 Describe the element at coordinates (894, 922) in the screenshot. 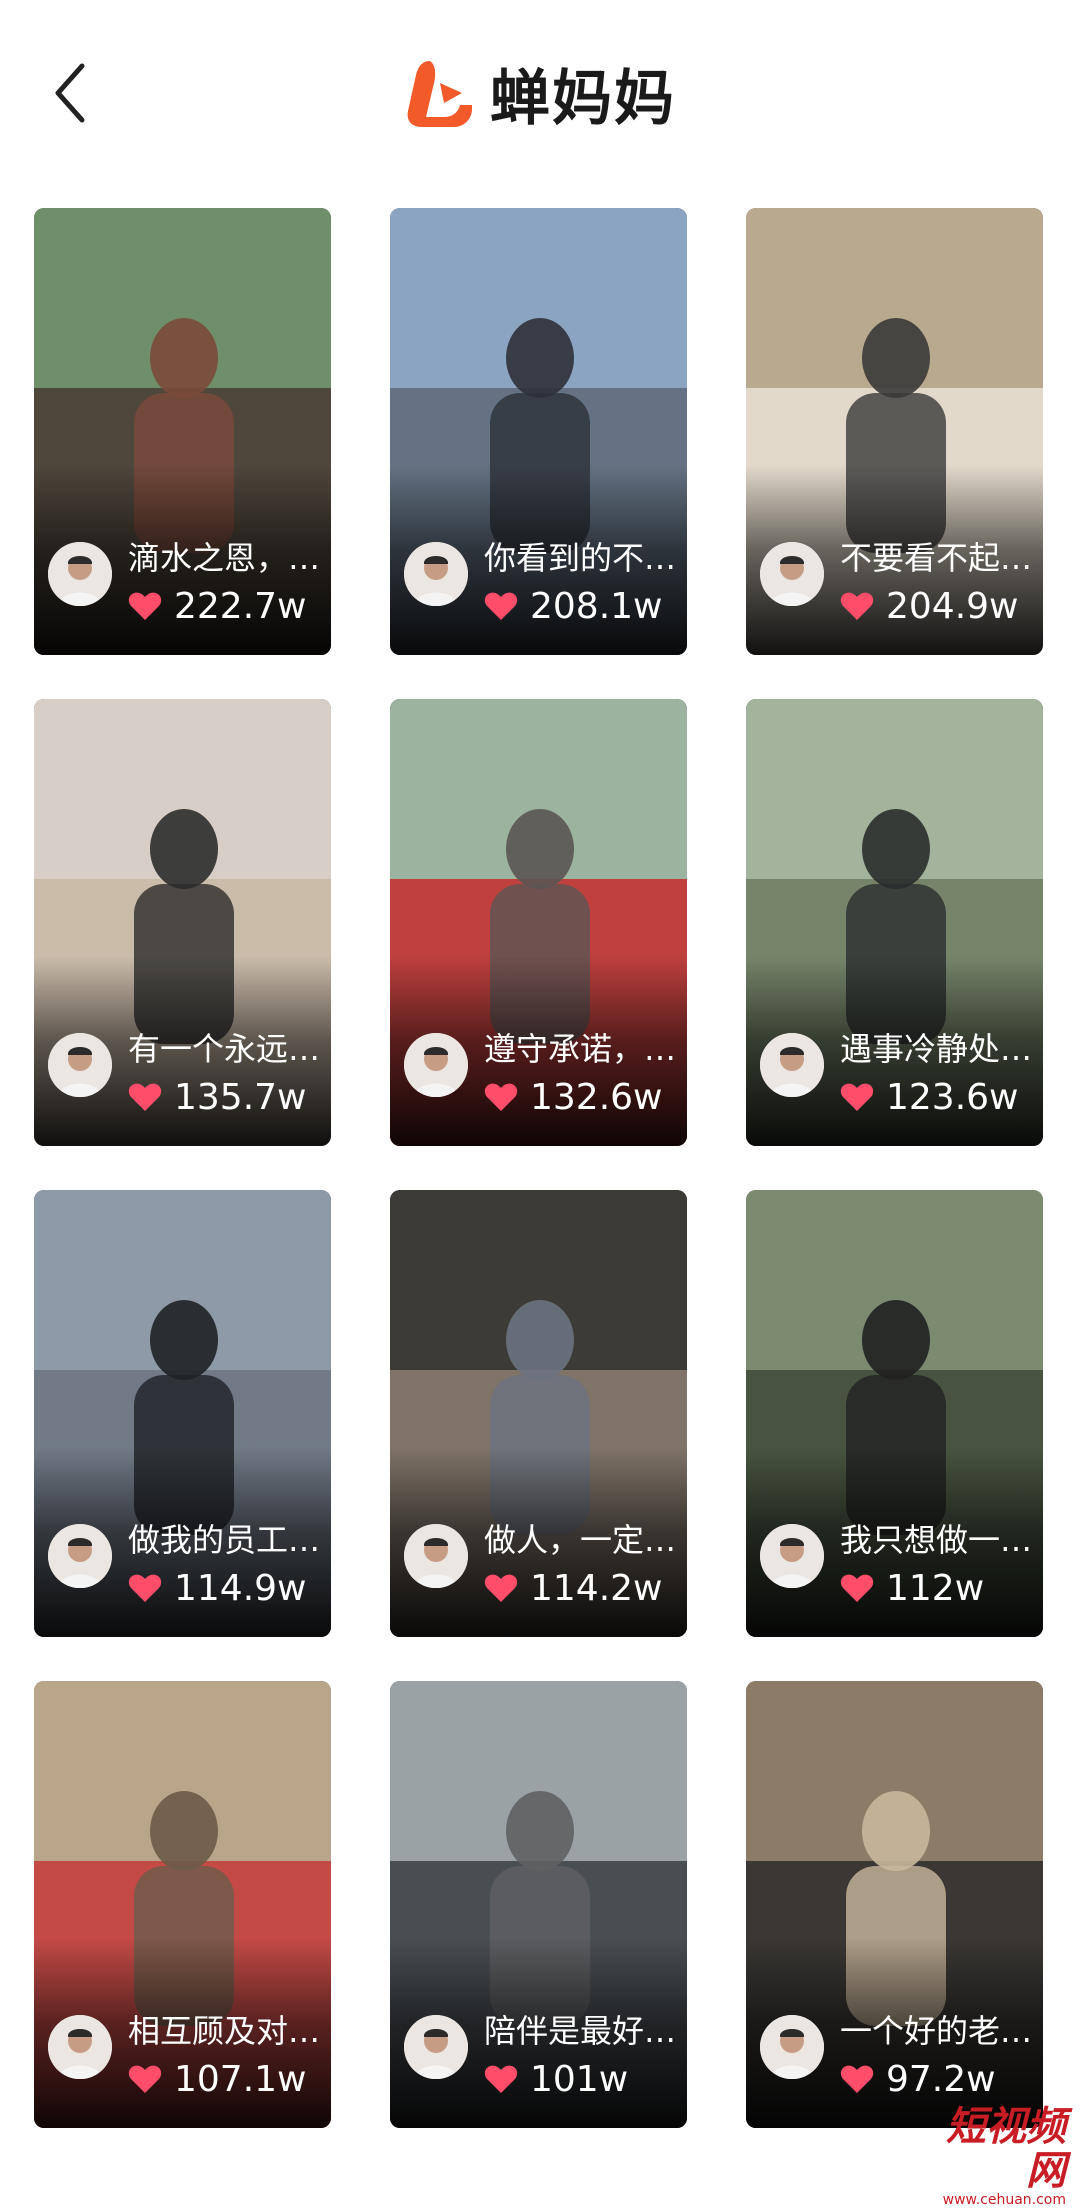

I see `video-card: 遇事冷静处… 123.6w` at that location.